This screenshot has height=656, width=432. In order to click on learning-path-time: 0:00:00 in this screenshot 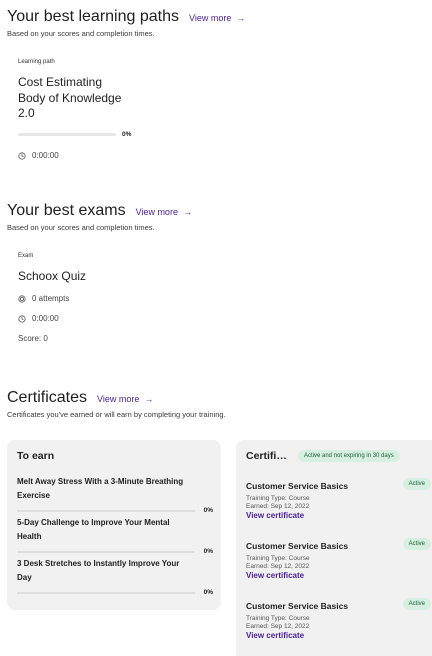, I will do `click(38, 155)`.